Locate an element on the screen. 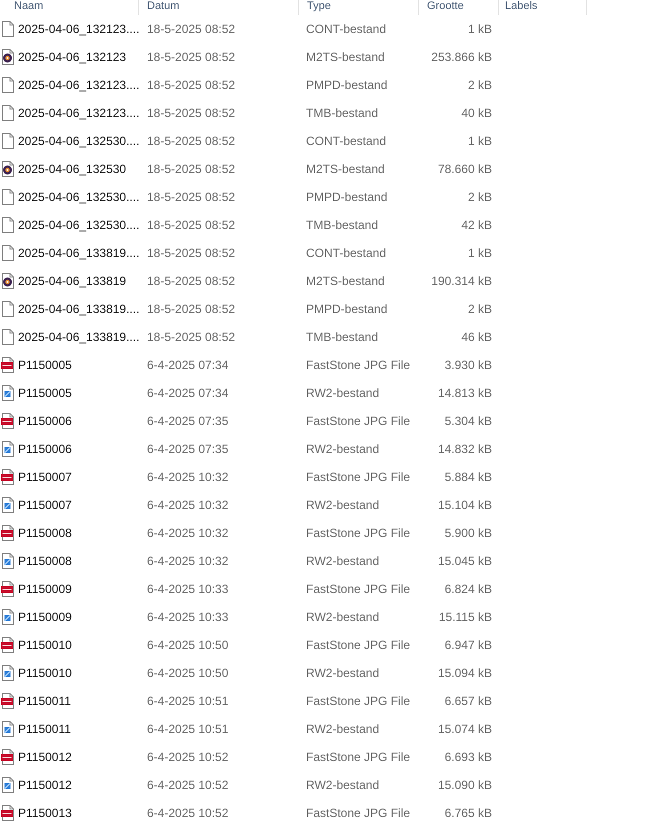  column-header: Naam is located at coordinates (69, 7).